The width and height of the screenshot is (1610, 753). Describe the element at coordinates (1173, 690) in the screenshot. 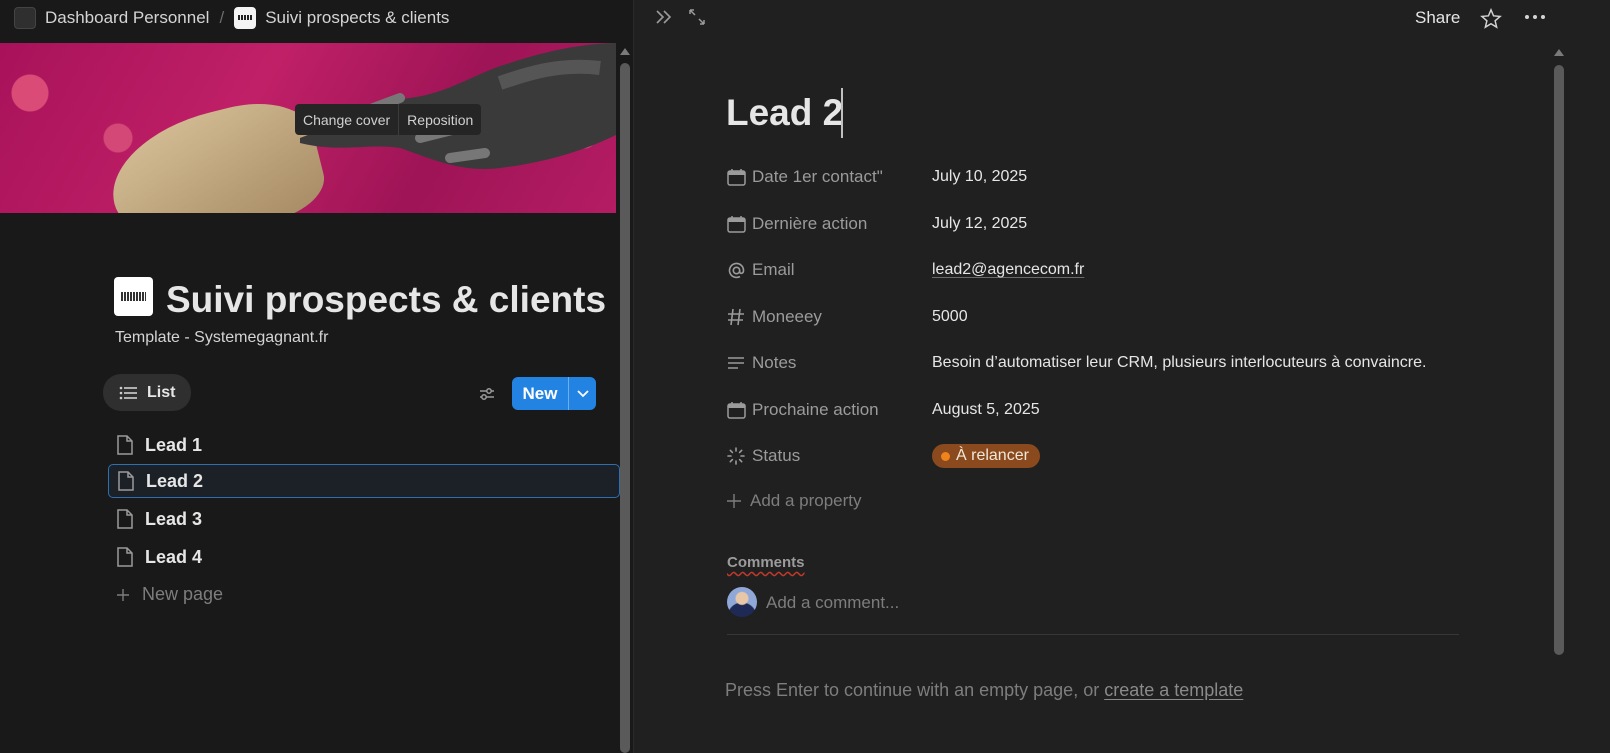

I see `create-template-link: create a template` at that location.